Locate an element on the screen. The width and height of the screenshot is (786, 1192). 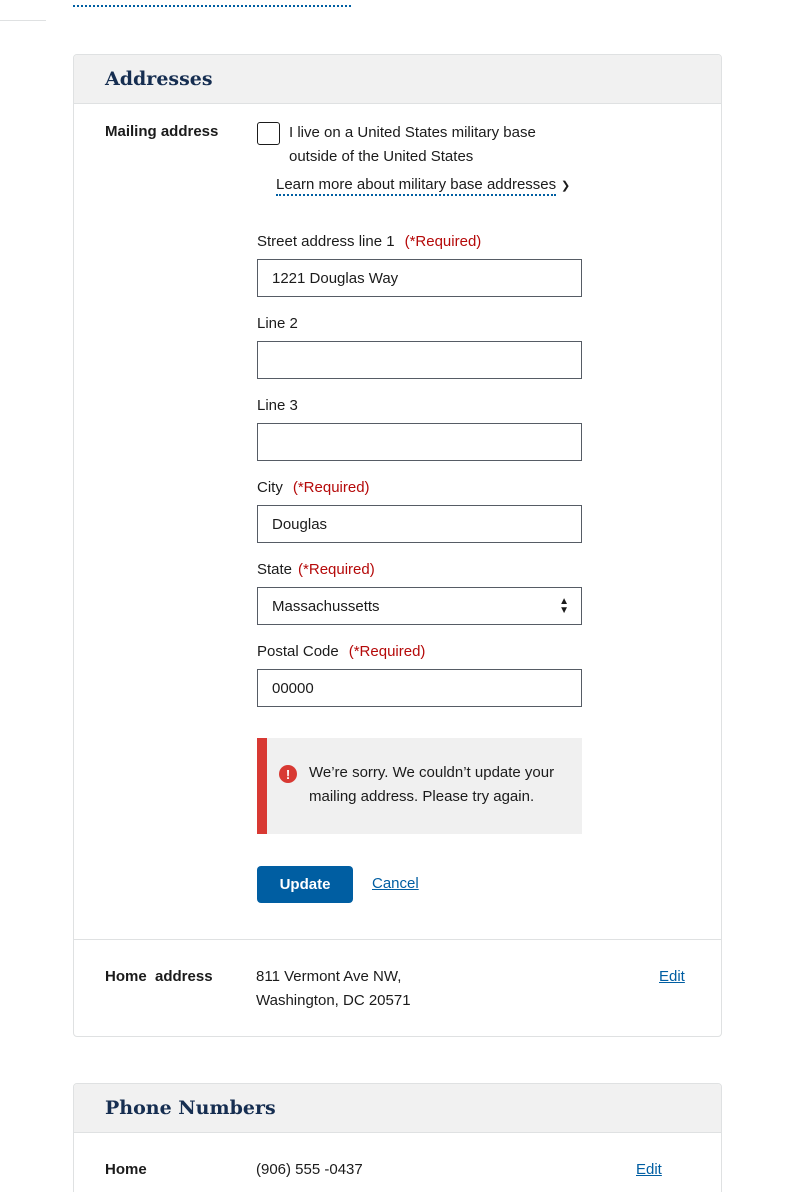
home-phone-value: (906) 555 -0437 is located at coordinates (309, 1169).